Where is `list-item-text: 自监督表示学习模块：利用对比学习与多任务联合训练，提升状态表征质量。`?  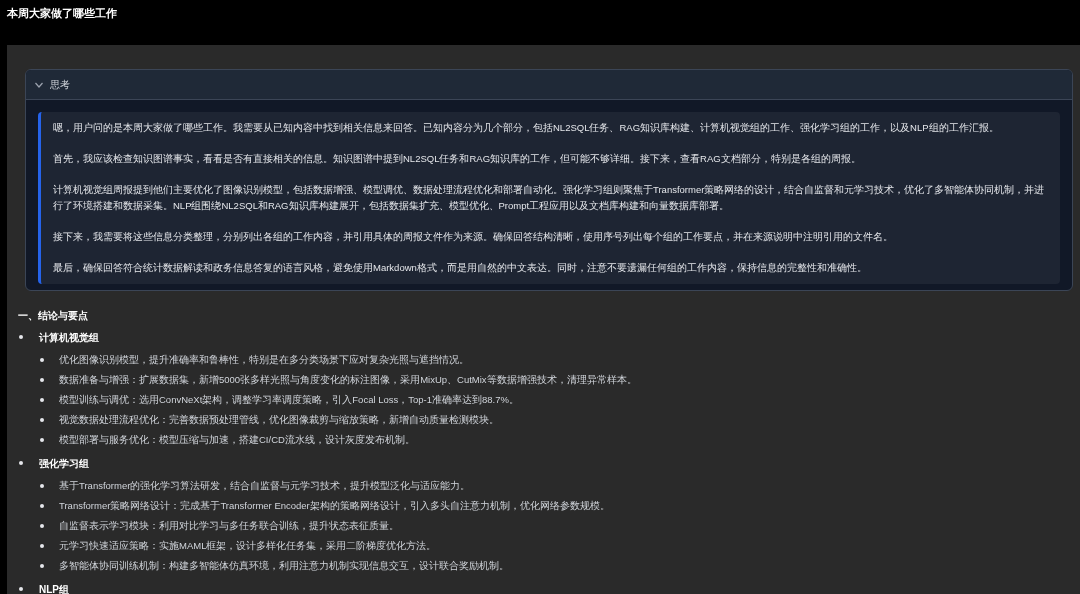
list-item-text: 自监督表示学习模块：利用对比学习与多任务联合训练，提升状态表征质量。 is located at coordinates (229, 525).